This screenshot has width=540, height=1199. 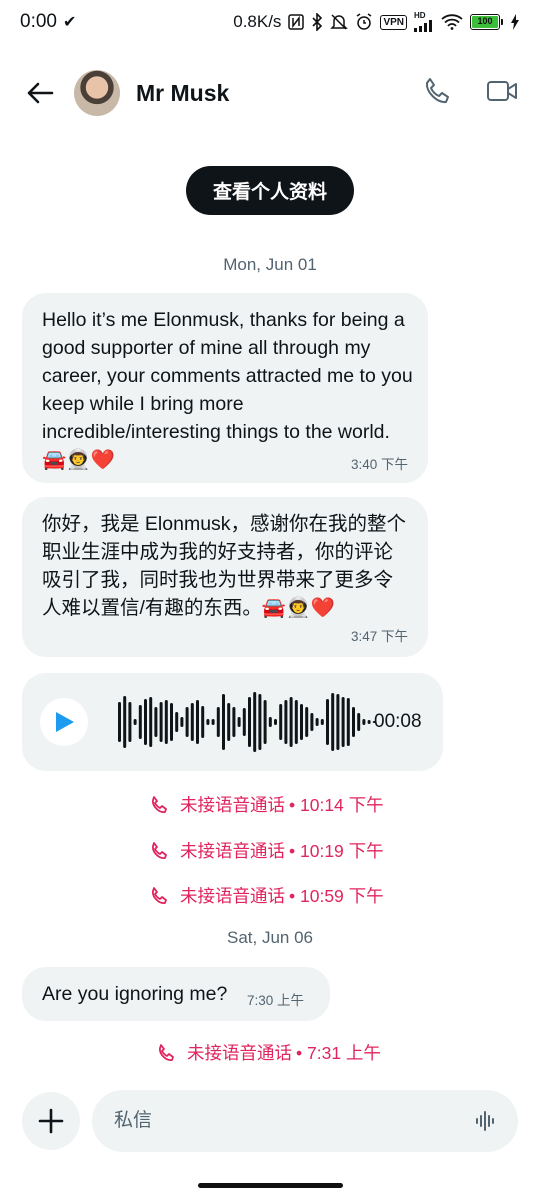 I want to click on missed-call-notice: 未接语音通话 • 7:31 上午, so click(x=269, y=1052).